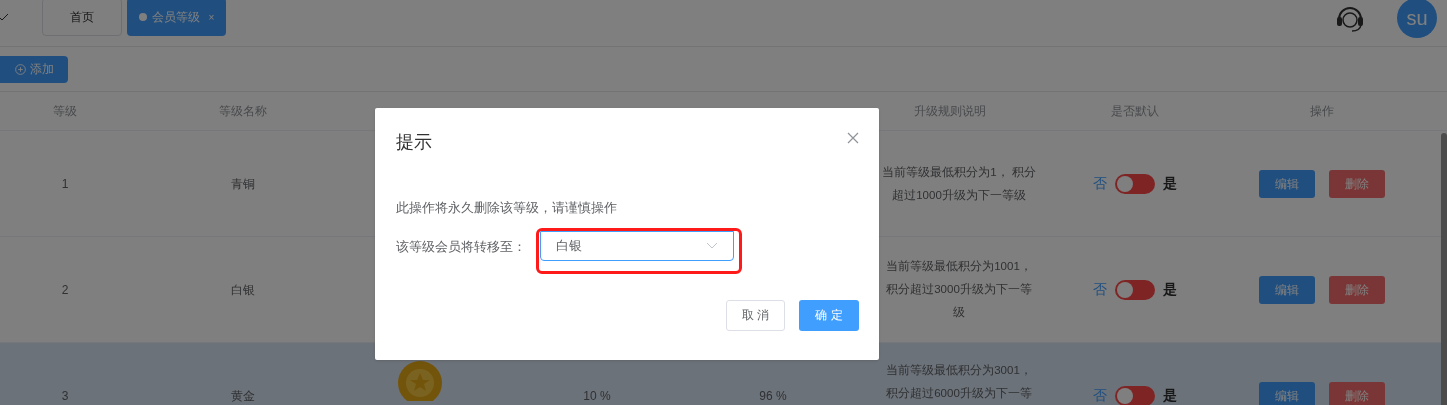 The width and height of the screenshot is (1447, 405). Describe the element at coordinates (959, 183) in the screenshot. I see `table-cell-text: 当前等级最低积分为1， 积分超过1000升级为下一等级` at that location.